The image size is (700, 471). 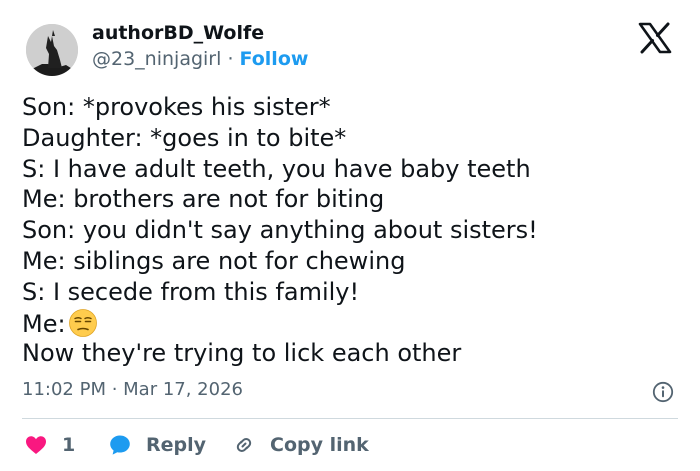 I want to click on like-button: 1, so click(x=49, y=445).